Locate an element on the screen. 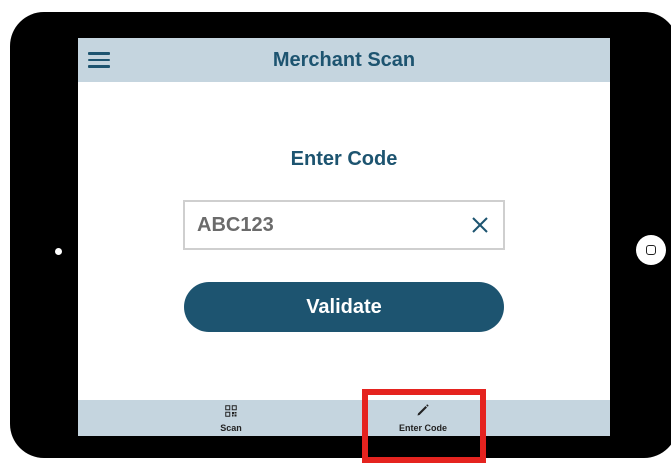 This screenshot has width=671, height=463. camera-icon is located at coordinates (58, 251).